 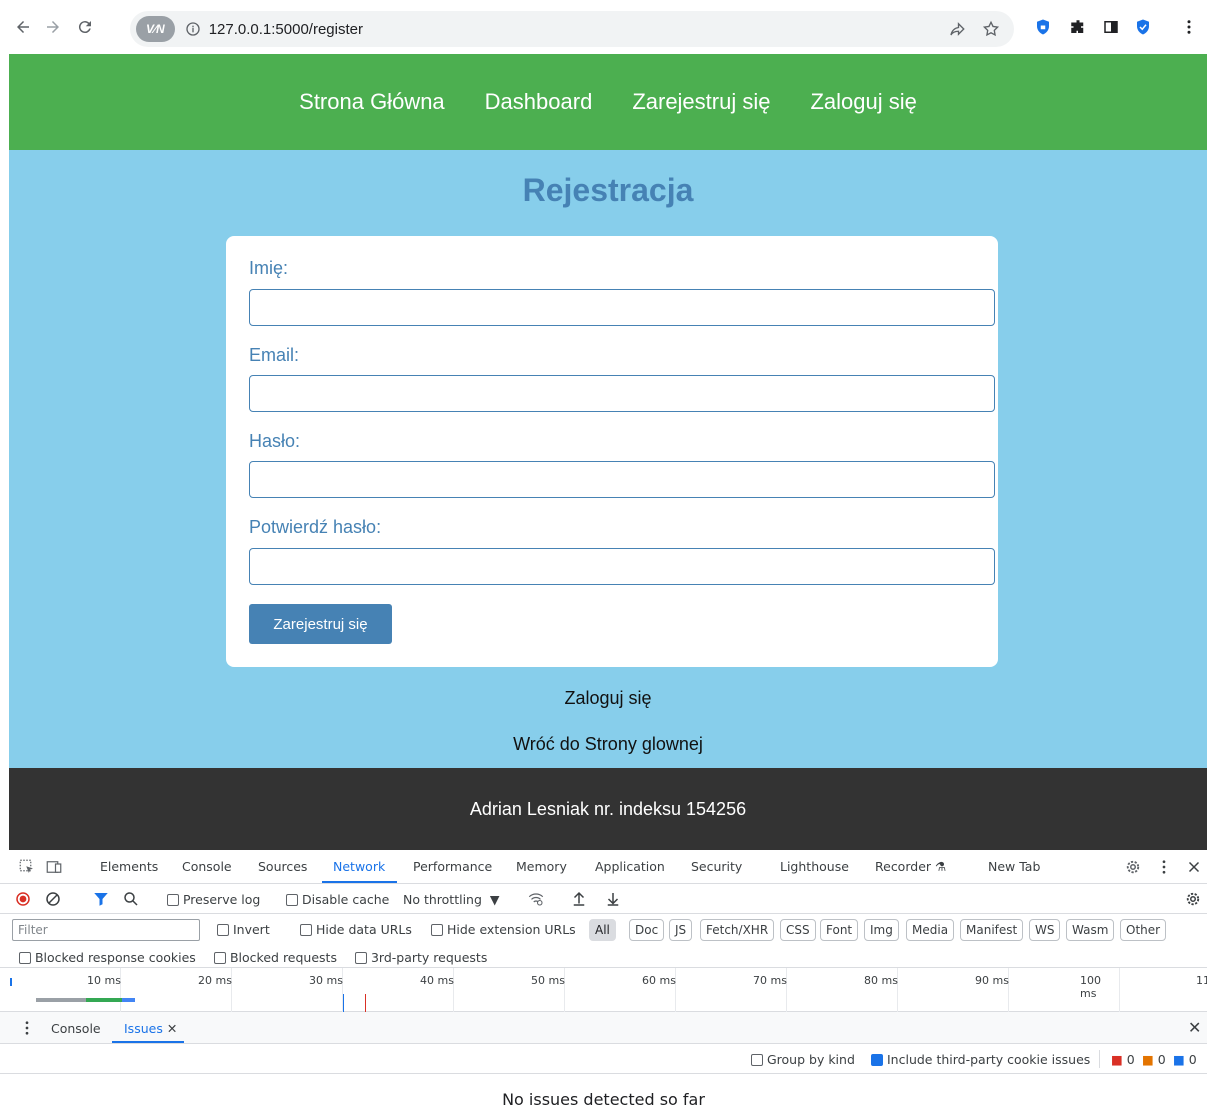 I want to click on tab-console: Console, so click(x=207, y=866).